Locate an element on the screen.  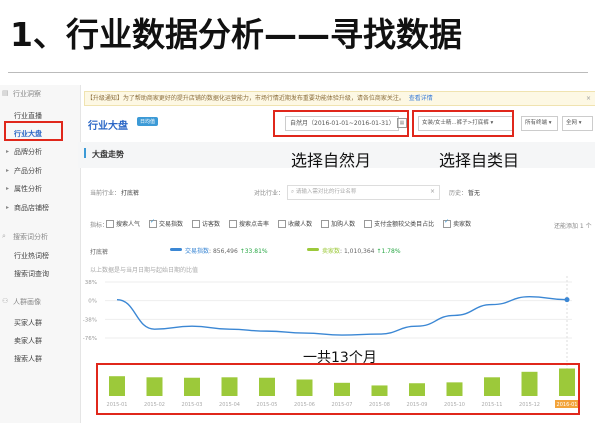
legend-sellers: 卖家数: 1,010,364 ↑1.78% is located at coordinates (361, 251).